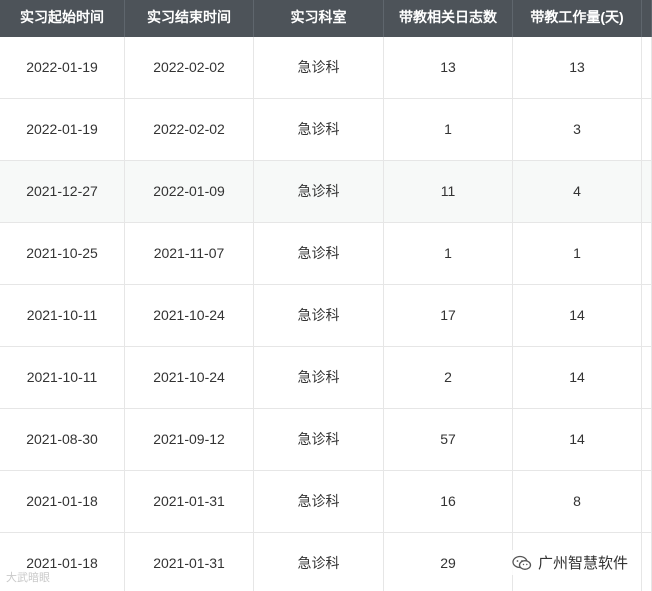 The image size is (652, 591). I want to click on header-workload-days: 带教工作量(天), so click(577, 18).